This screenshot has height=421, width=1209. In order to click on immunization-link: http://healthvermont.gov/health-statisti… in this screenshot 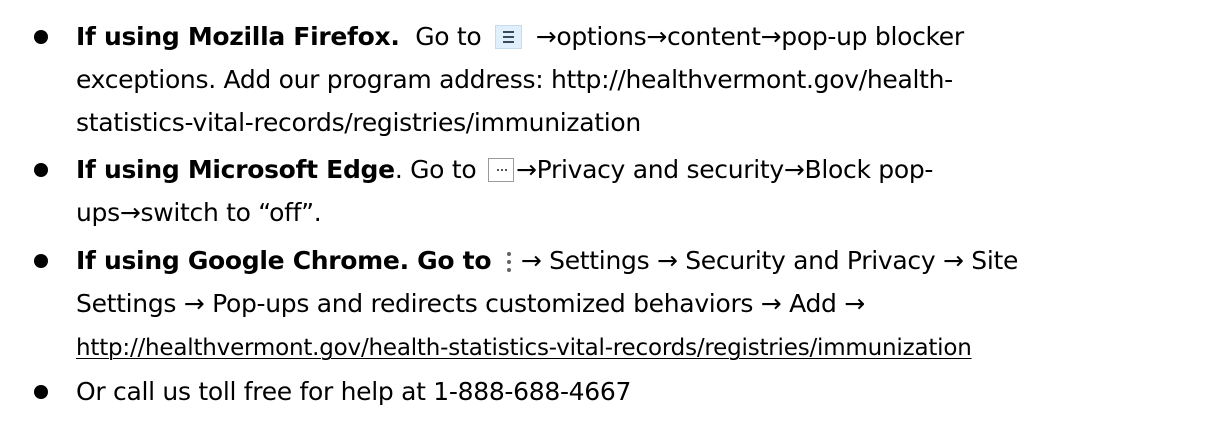, I will do `click(524, 348)`.